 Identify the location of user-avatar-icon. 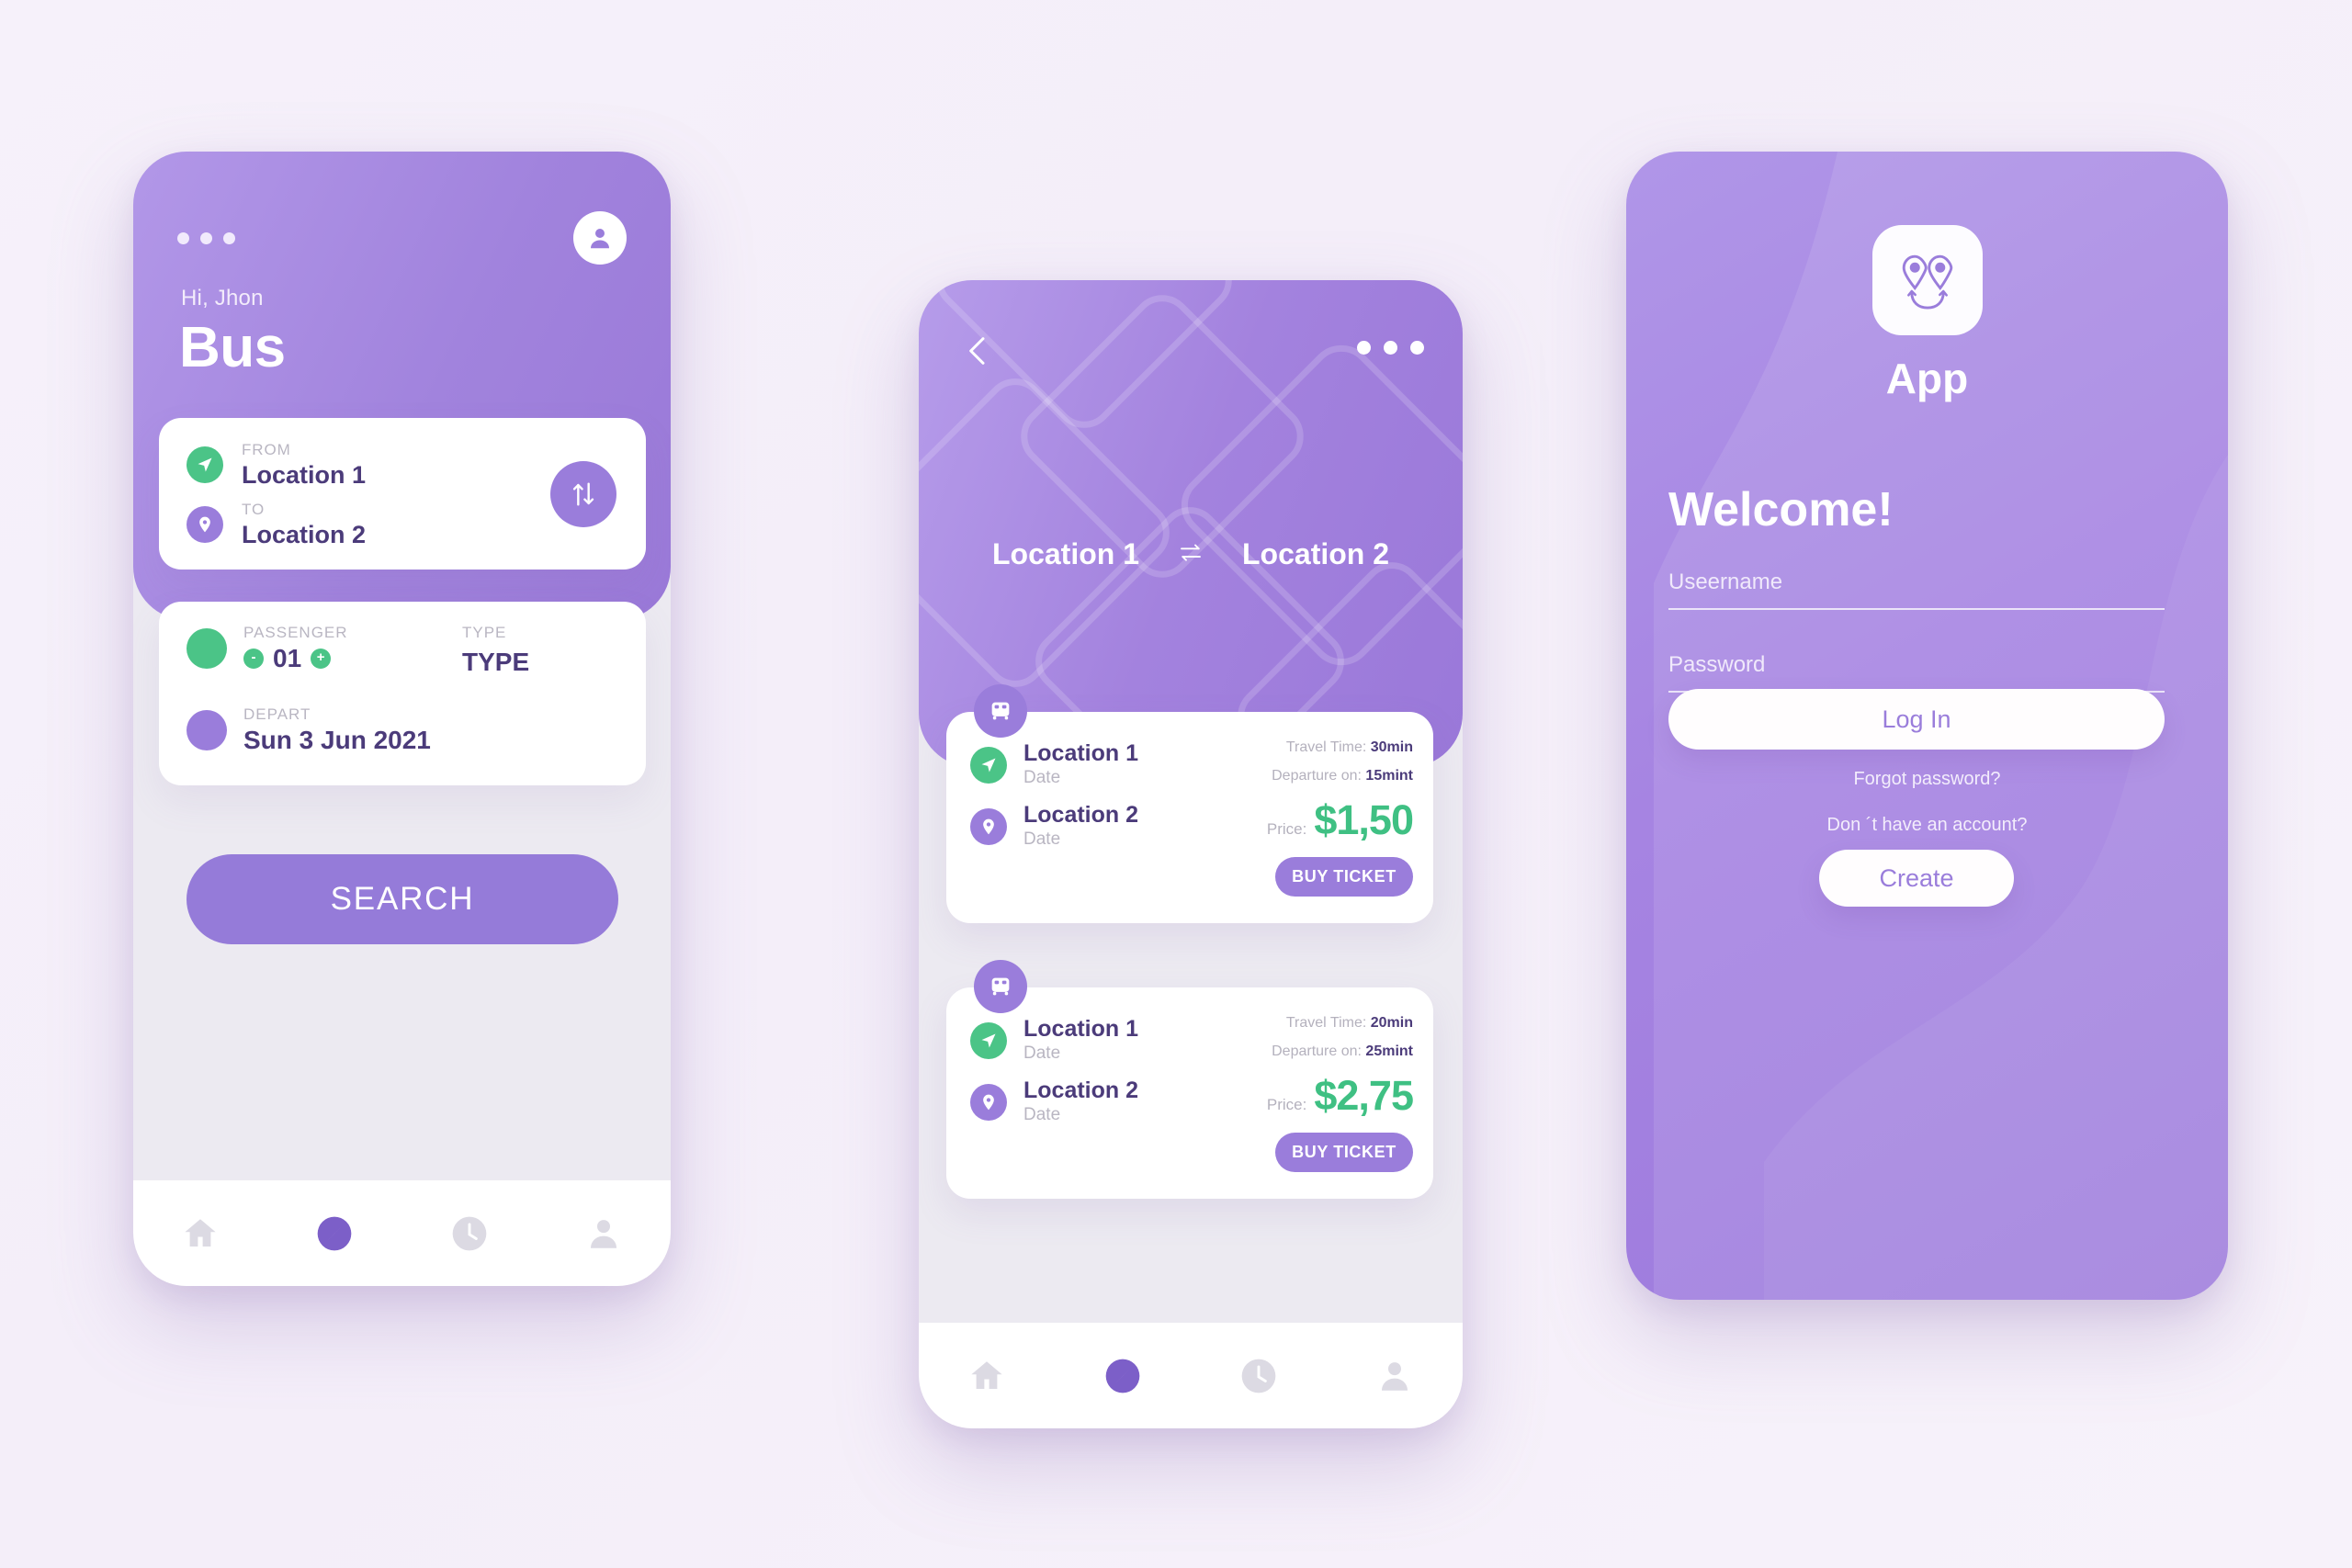
(600, 238).